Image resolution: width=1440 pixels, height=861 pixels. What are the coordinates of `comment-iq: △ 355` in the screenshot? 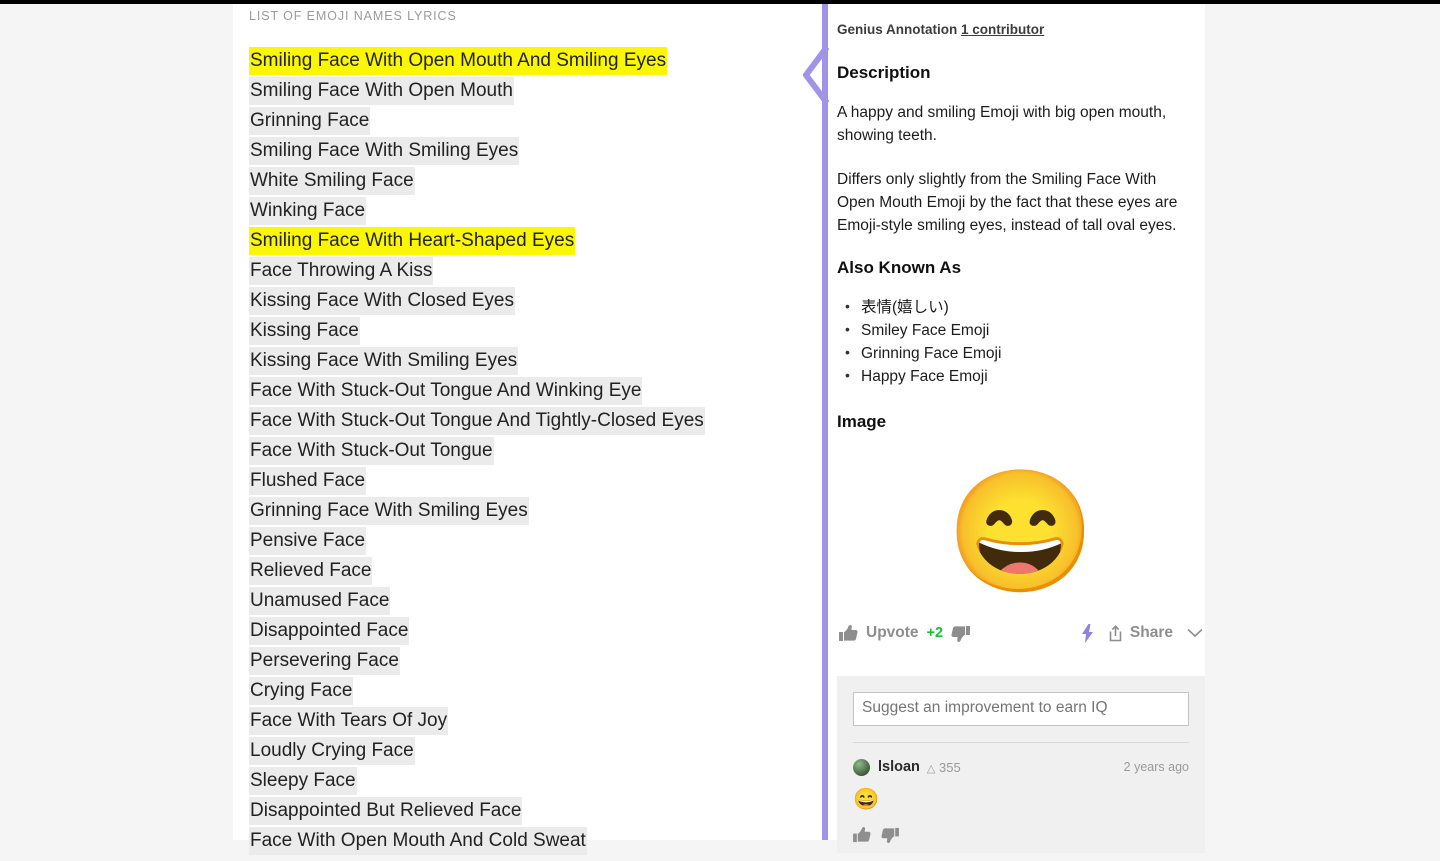 It's located at (944, 767).